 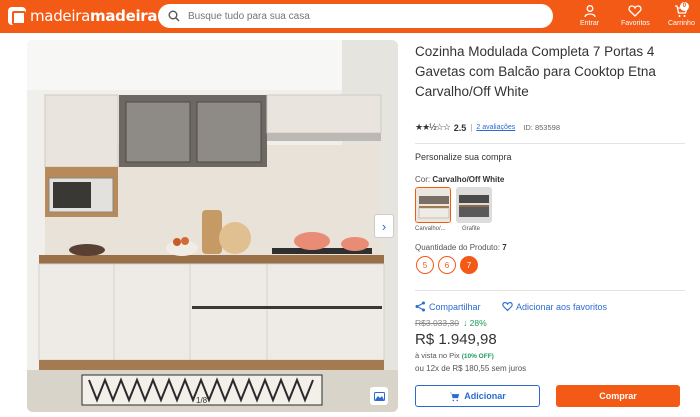 I want to click on swatch-carvalho, so click(x=433, y=205).